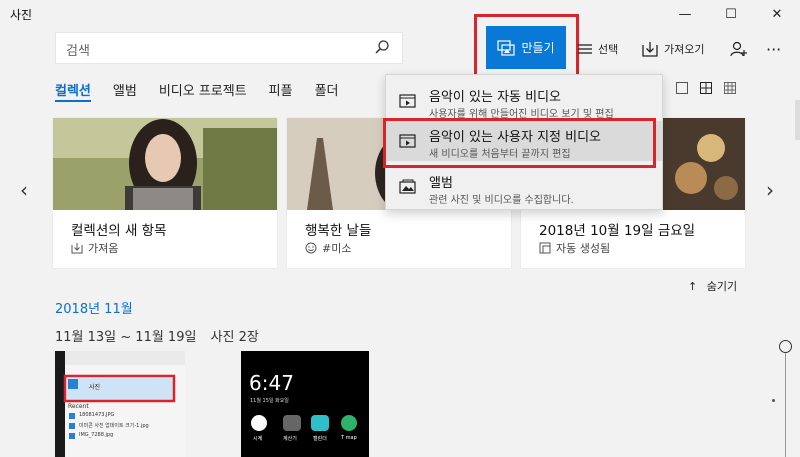 The height and width of the screenshot is (457, 800). What do you see at coordinates (327, 91) in the screenshot?
I see `tab-folders: 폴더` at bounding box center [327, 91].